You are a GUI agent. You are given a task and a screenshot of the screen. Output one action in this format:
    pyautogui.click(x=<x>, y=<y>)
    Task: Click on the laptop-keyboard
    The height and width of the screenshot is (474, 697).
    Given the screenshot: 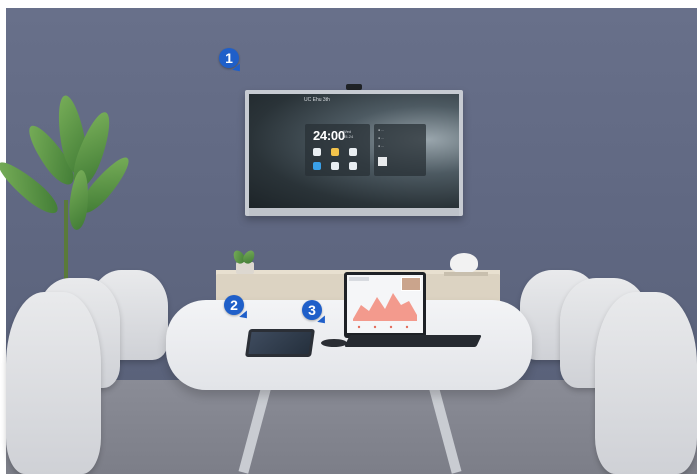 What is the action you would take?
    pyautogui.click(x=413, y=341)
    